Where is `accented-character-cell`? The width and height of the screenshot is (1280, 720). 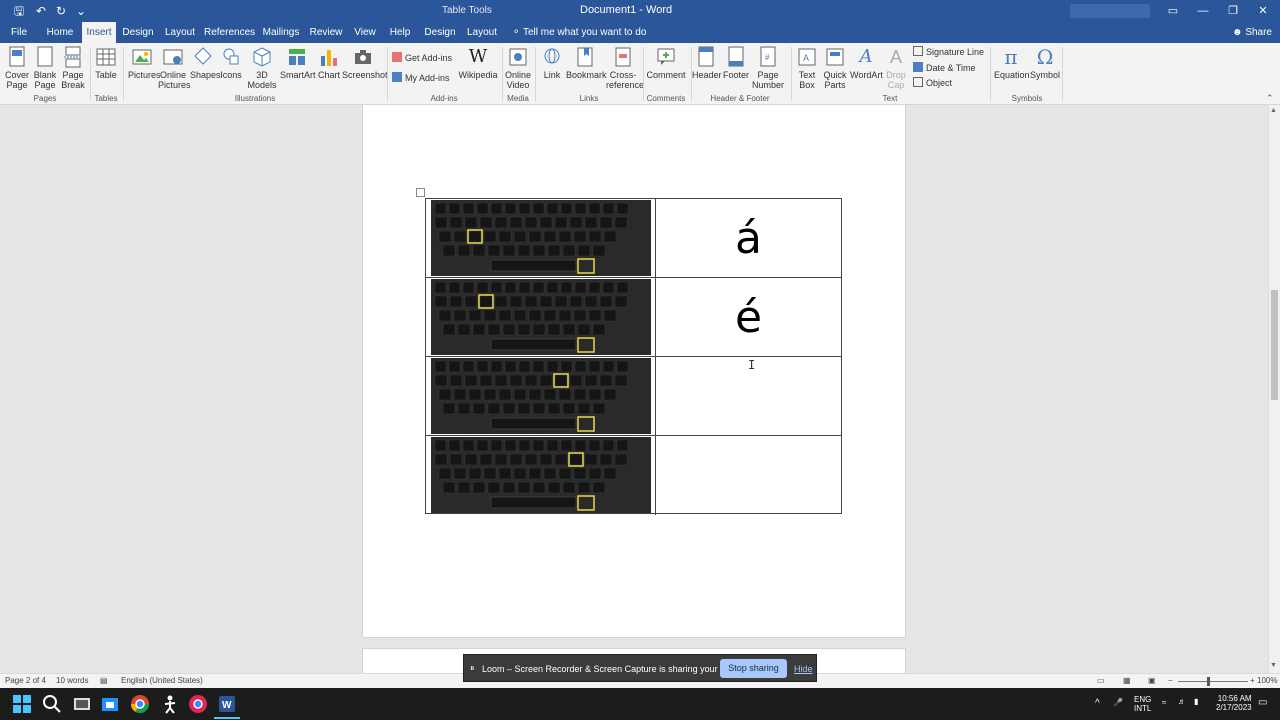 accented-character-cell is located at coordinates (748, 475).